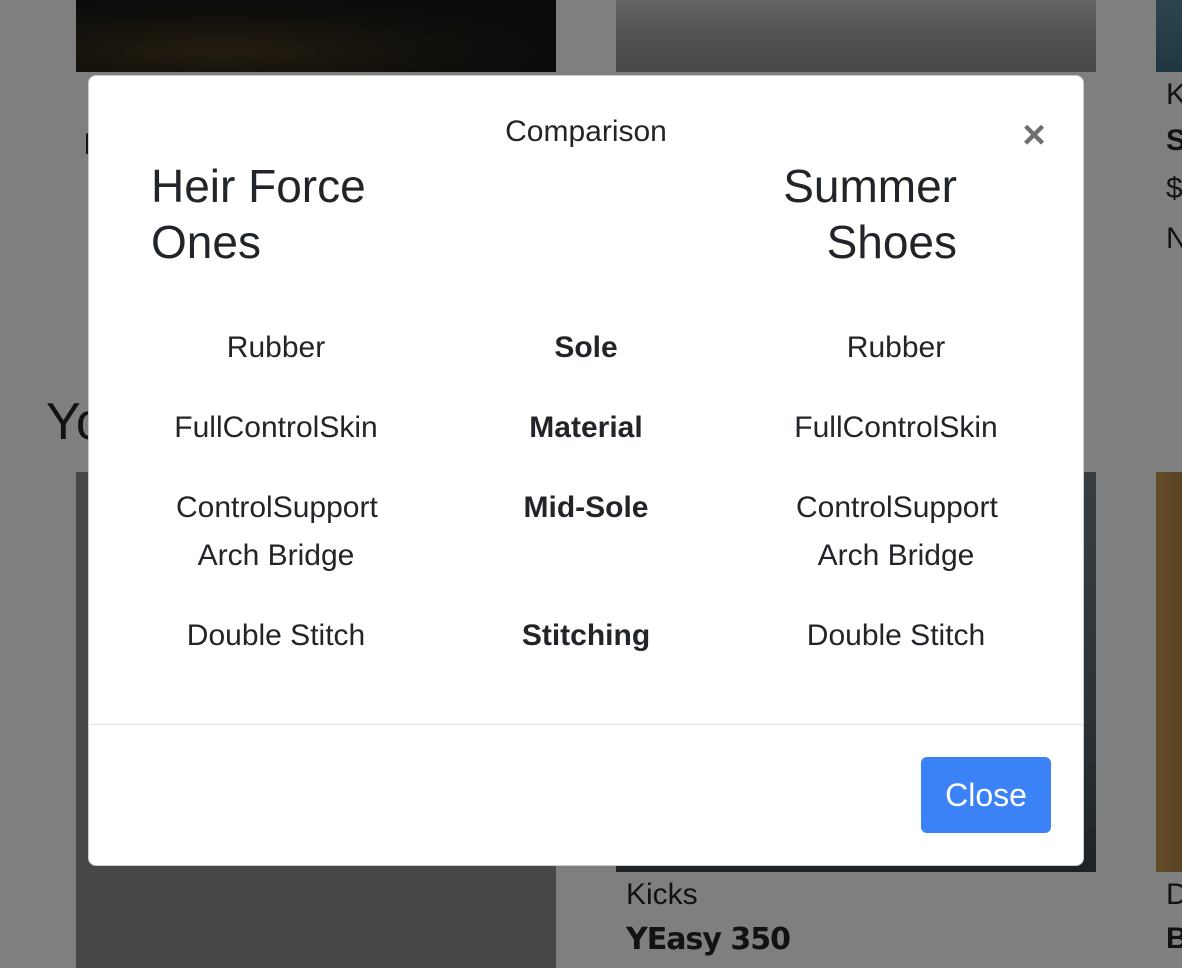  What do you see at coordinates (276, 347) in the screenshot?
I see `left-value: Rubber` at bounding box center [276, 347].